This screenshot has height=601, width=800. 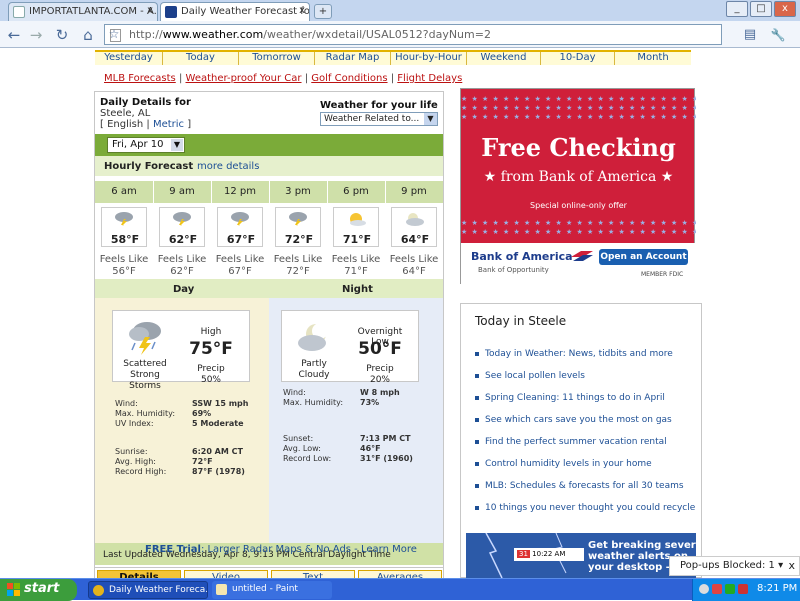 What do you see at coordinates (585, 360) in the screenshot?
I see `today-link-item: Today in Weather: News, tidbits and more` at bounding box center [585, 360].